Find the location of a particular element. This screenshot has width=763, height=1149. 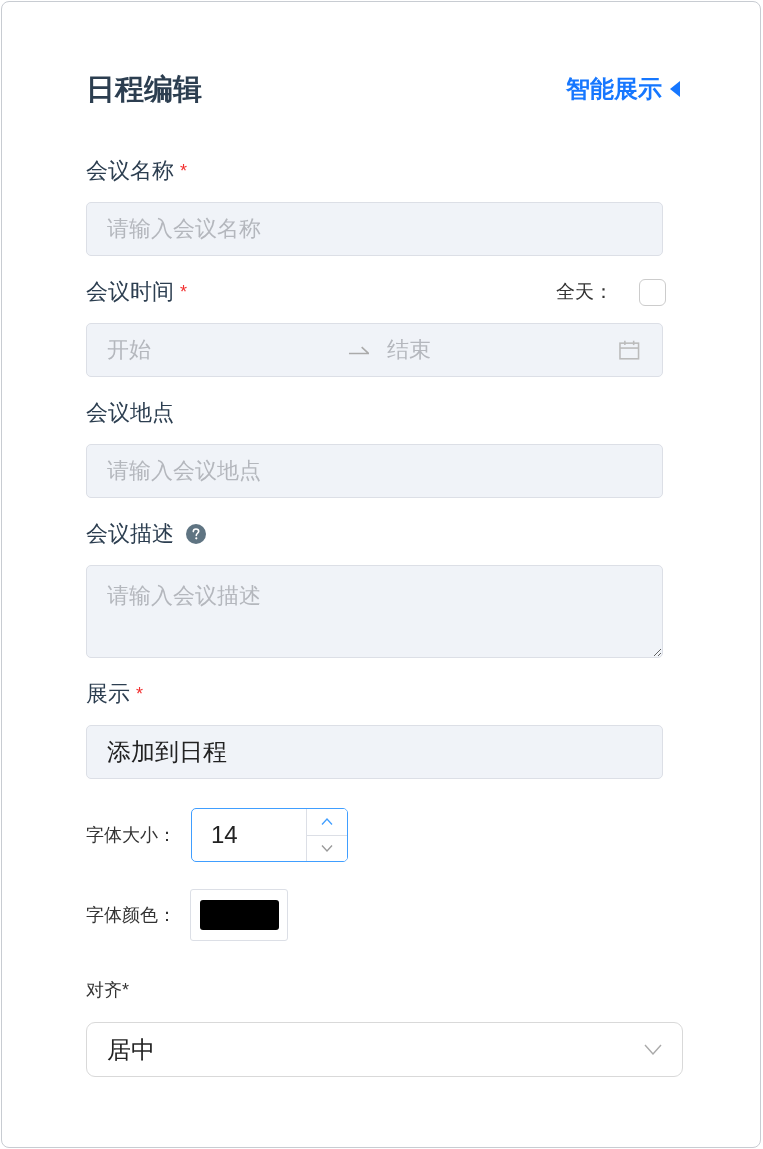

description-textarea: 请输入会议描述 is located at coordinates (374, 611).